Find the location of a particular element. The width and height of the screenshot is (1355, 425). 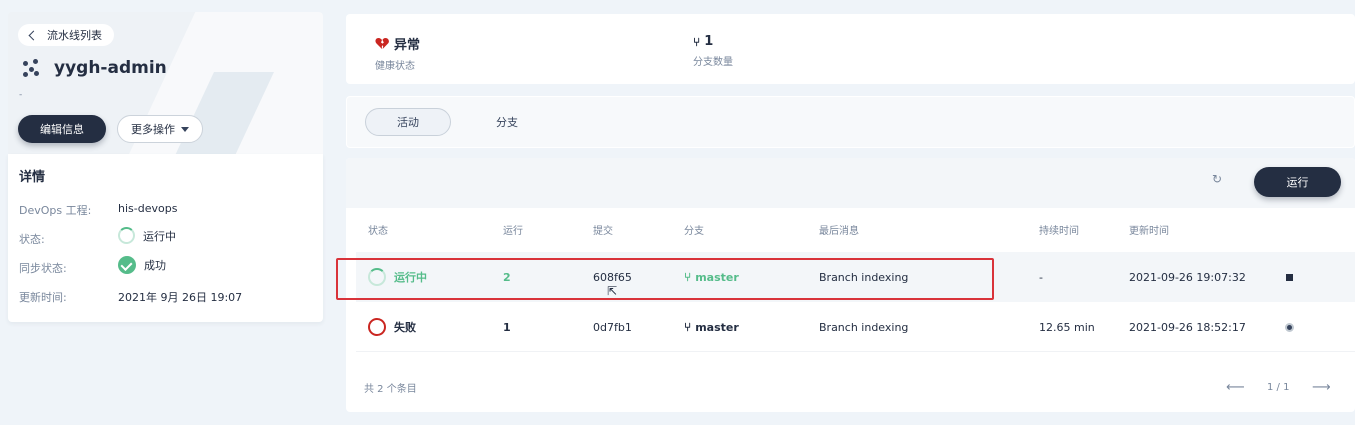

col-header-commit: 提交 is located at coordinates (603, 231).